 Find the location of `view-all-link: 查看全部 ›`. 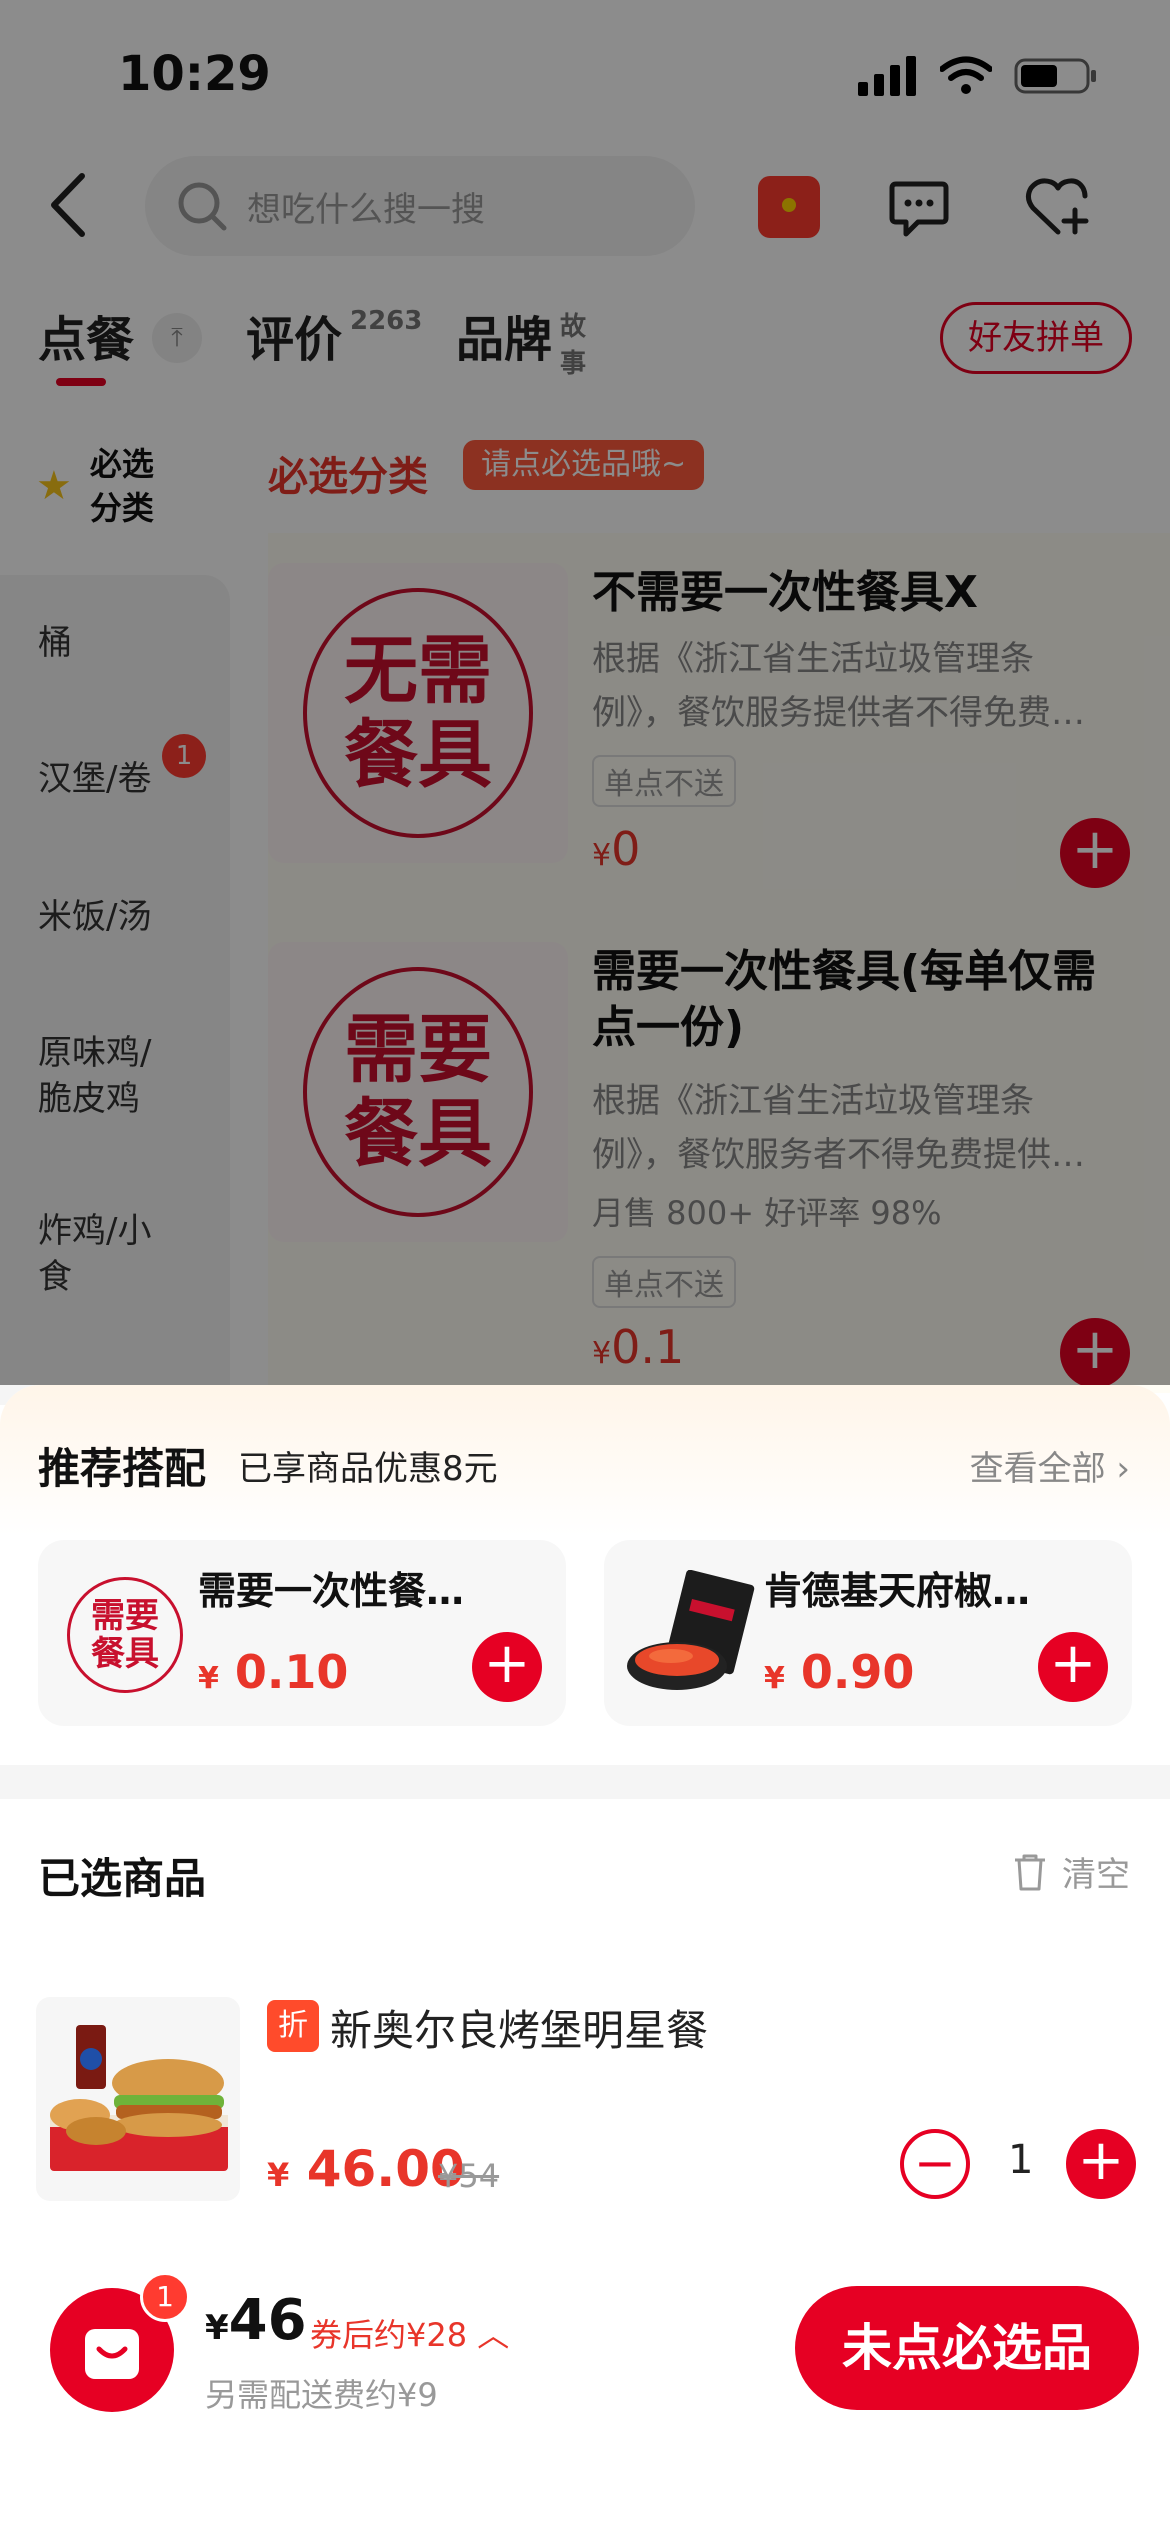

view-all-link: 查看全部 › is located at coordinates (1050, 1465).